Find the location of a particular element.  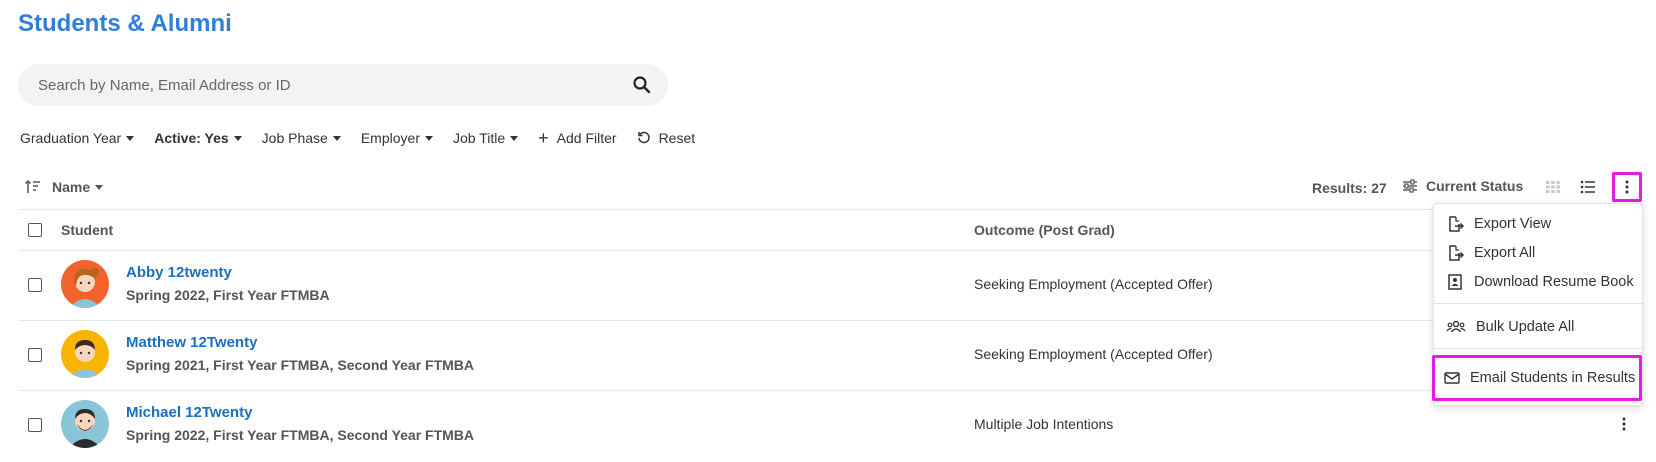

sort-icon is located at coordinates (33, 187).